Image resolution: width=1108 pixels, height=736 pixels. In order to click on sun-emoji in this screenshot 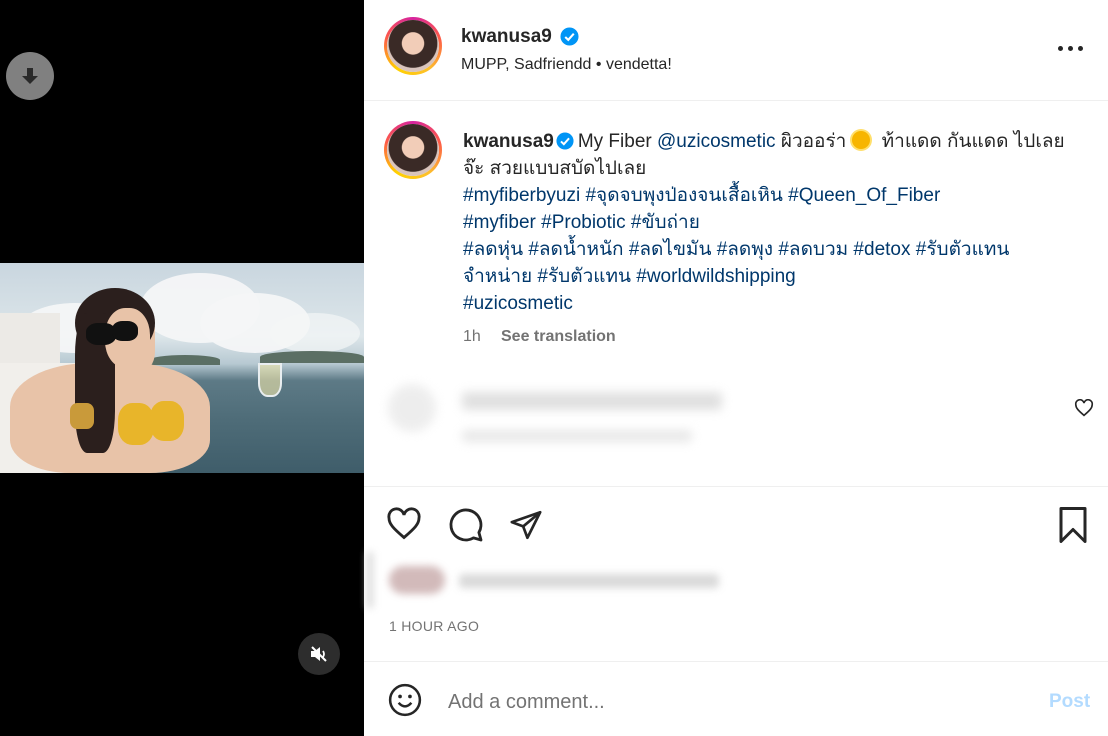, I will do `click(861, 140)`.